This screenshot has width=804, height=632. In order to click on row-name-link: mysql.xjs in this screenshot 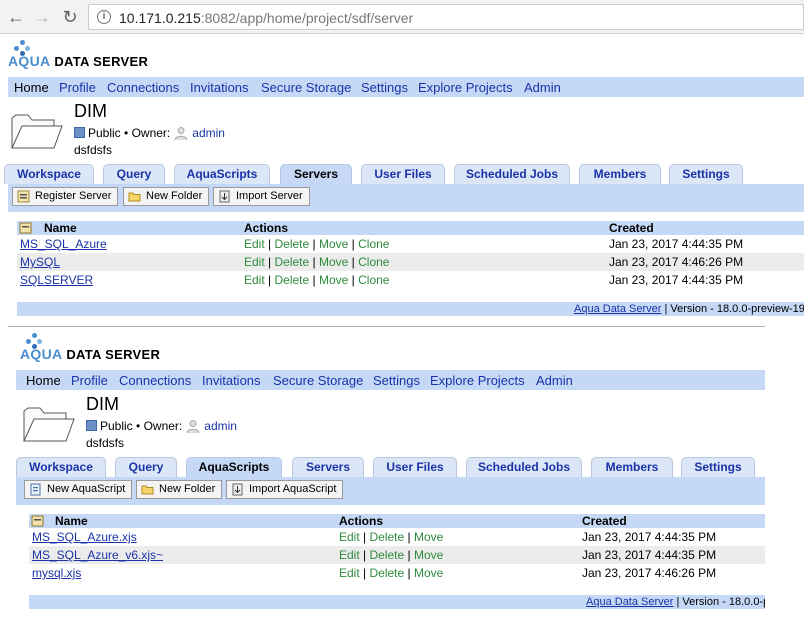, I will do `click(56, 573)`.